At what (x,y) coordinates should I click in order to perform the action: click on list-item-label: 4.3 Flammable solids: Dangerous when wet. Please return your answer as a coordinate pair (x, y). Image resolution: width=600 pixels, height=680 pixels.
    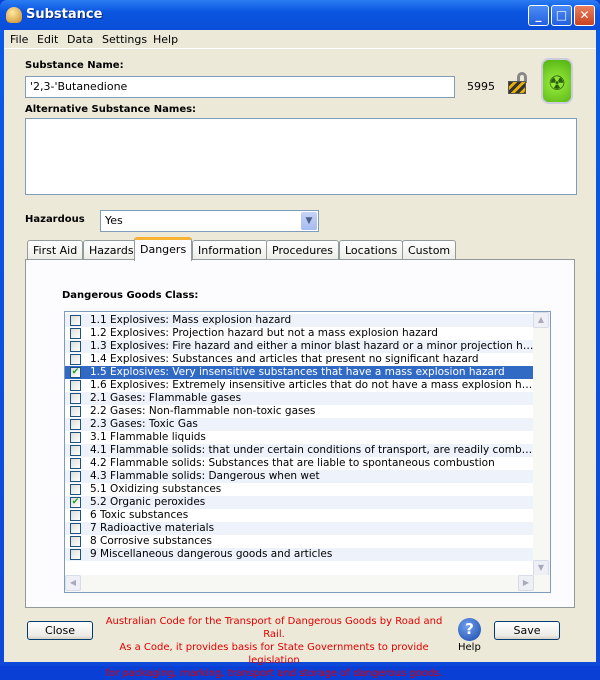
    Looking at the image, I should click on (205, 476).